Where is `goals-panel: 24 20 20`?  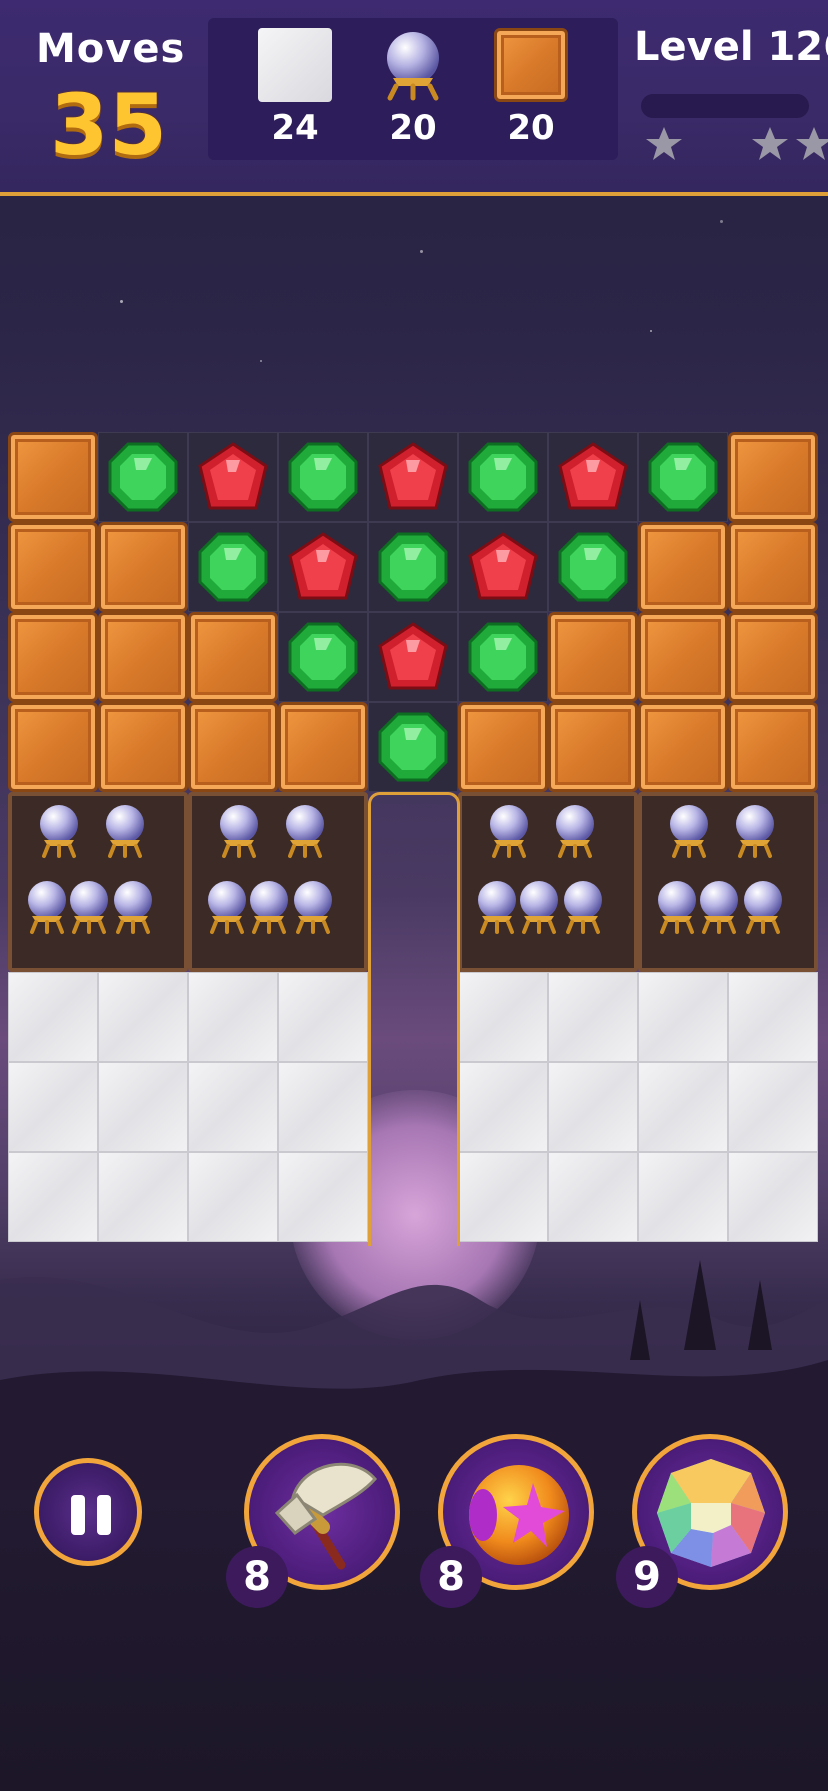
goals-panel: 24 20 20 is located at coordinates (413, 89).